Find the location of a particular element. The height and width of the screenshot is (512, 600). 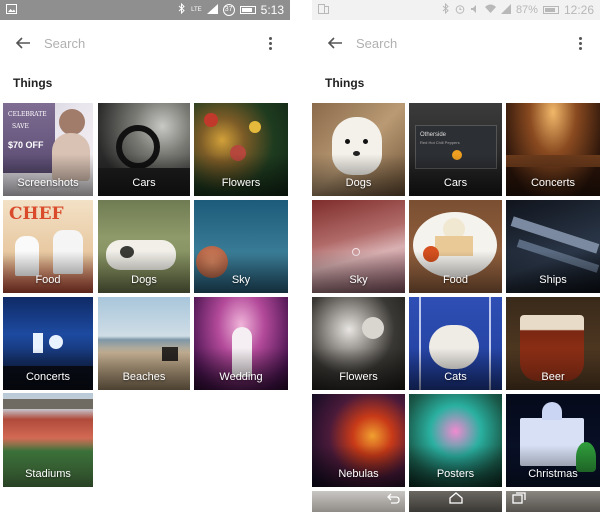

category-tile-food: CHEF Food is located at coordinates (48, 246).